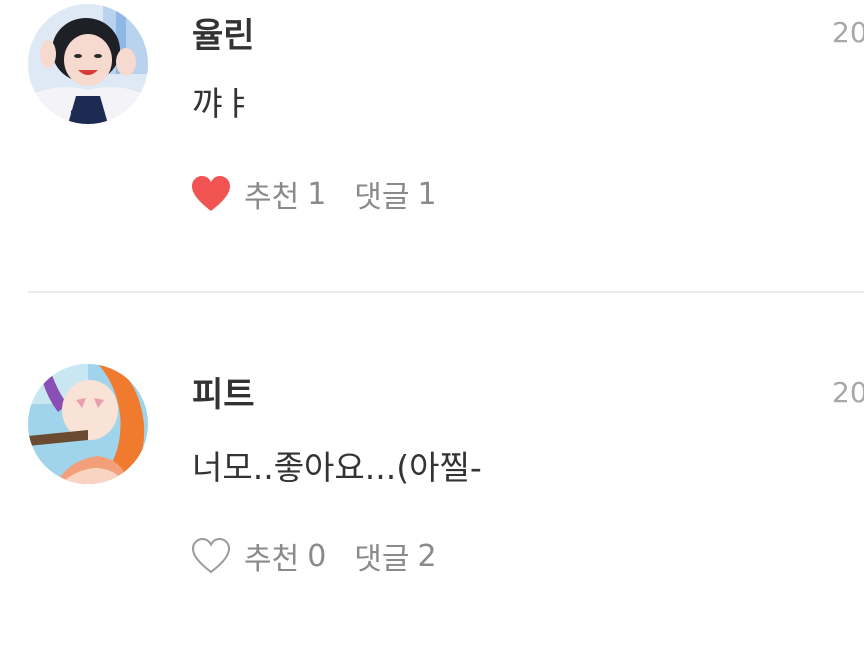  Describe the element at coordinates (427, 194) in the screenshot. I see `reply-count: 1` at that location.